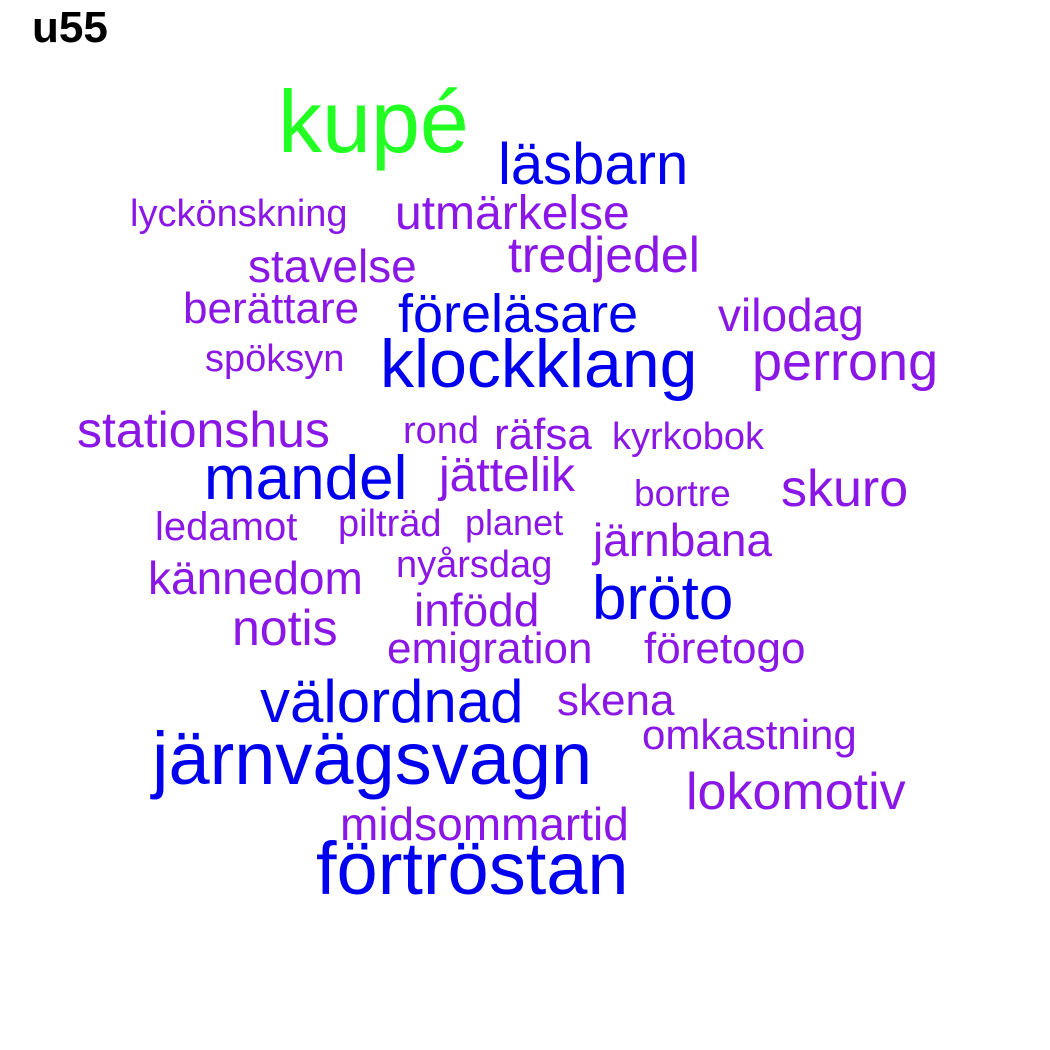 The image size is (1050, 1050). Describe the element at coordinates (749, 734) in the screenshot. I see `word-omkastning: omkastning` at that location.